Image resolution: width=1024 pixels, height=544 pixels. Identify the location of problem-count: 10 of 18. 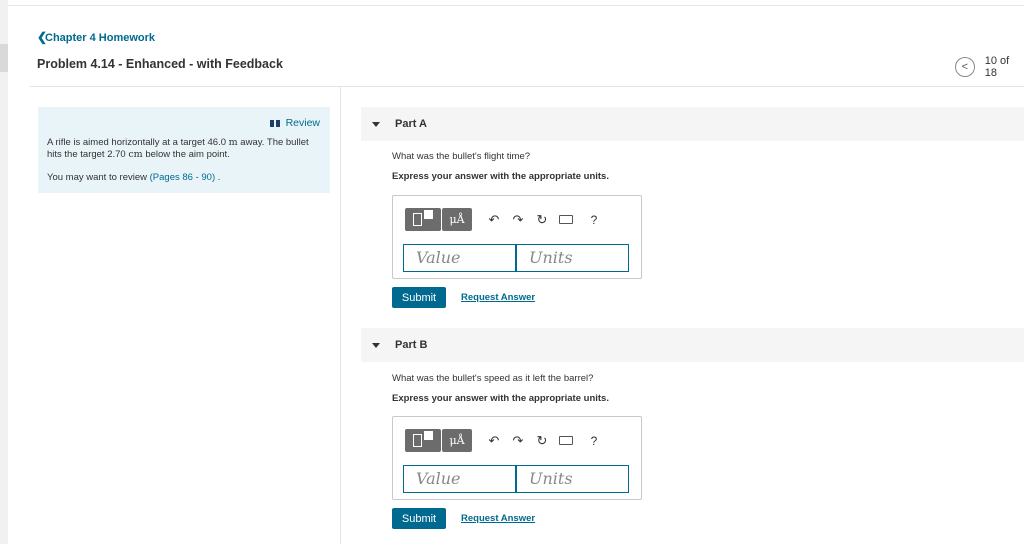
(997, 67).